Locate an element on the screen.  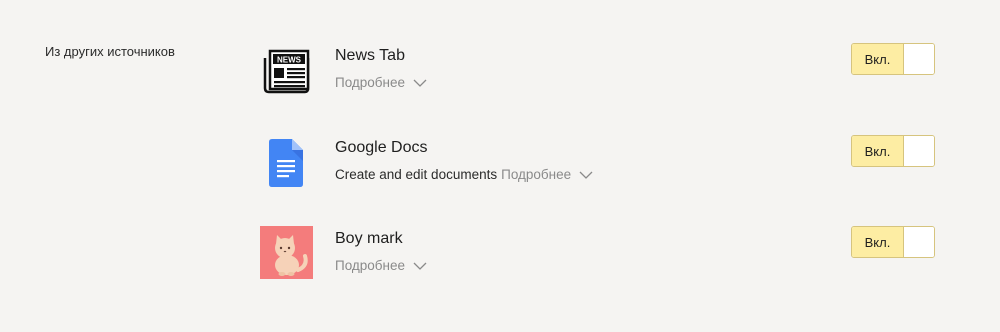
extension-details-row: Create and edit documents Подробнее is located at coordinates (464, 174).